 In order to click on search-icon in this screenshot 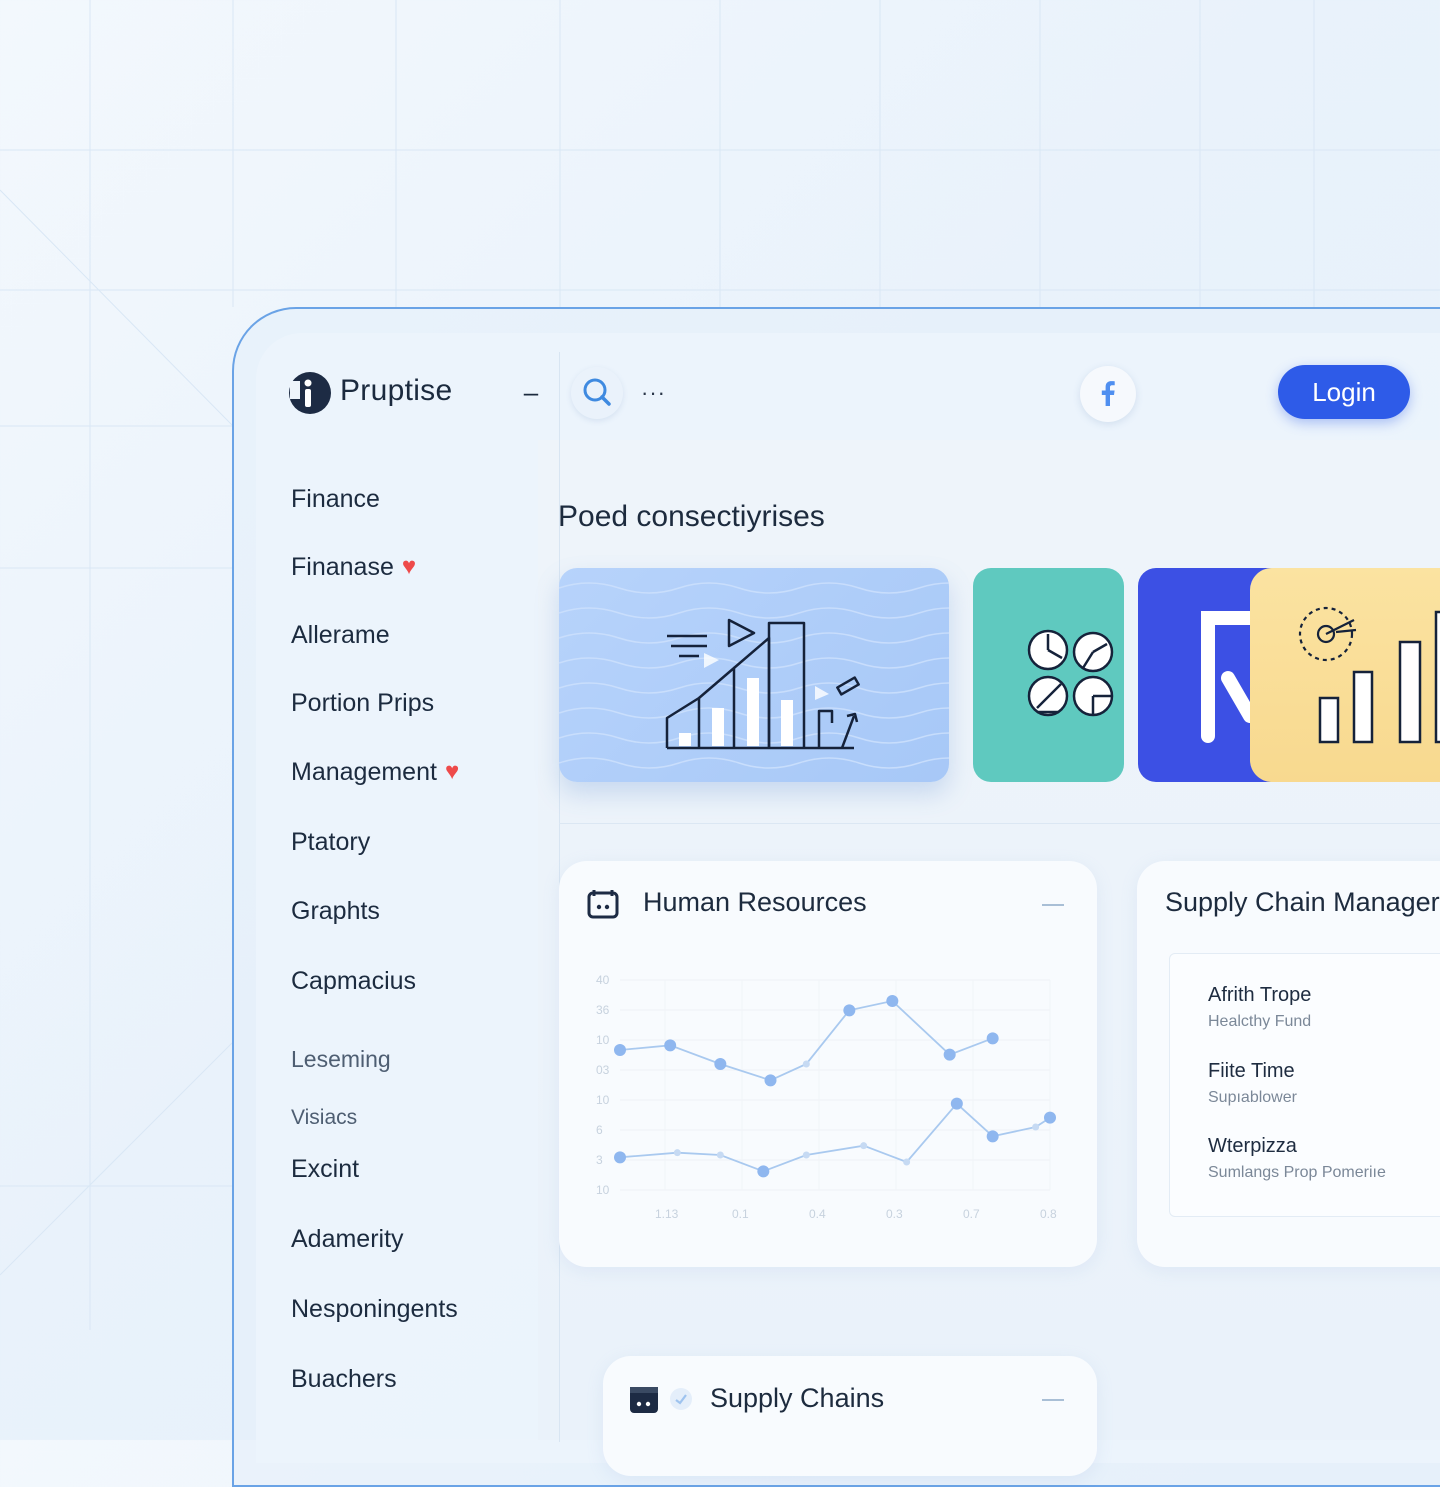, I will do `click(597, 392)`.